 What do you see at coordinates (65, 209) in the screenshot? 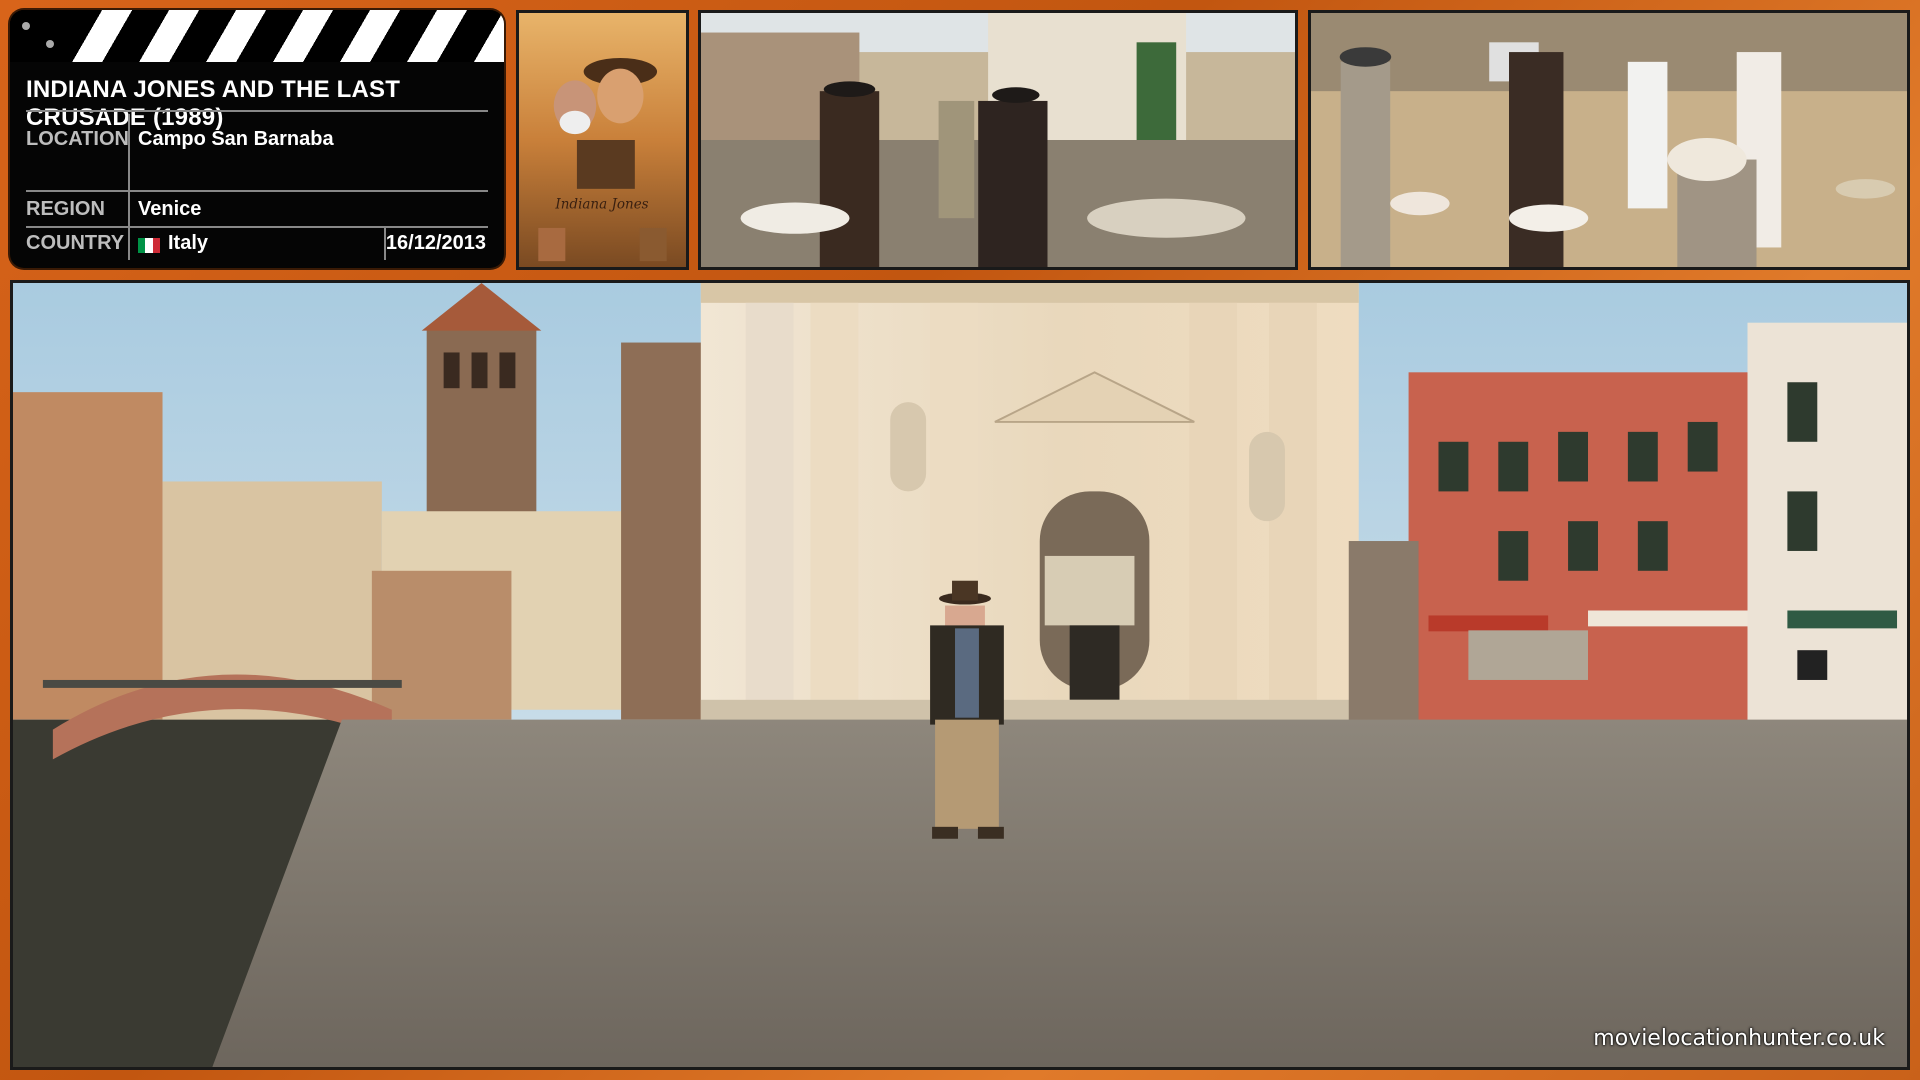
I see `region-label: REGION` at bounding box center [65, 209].